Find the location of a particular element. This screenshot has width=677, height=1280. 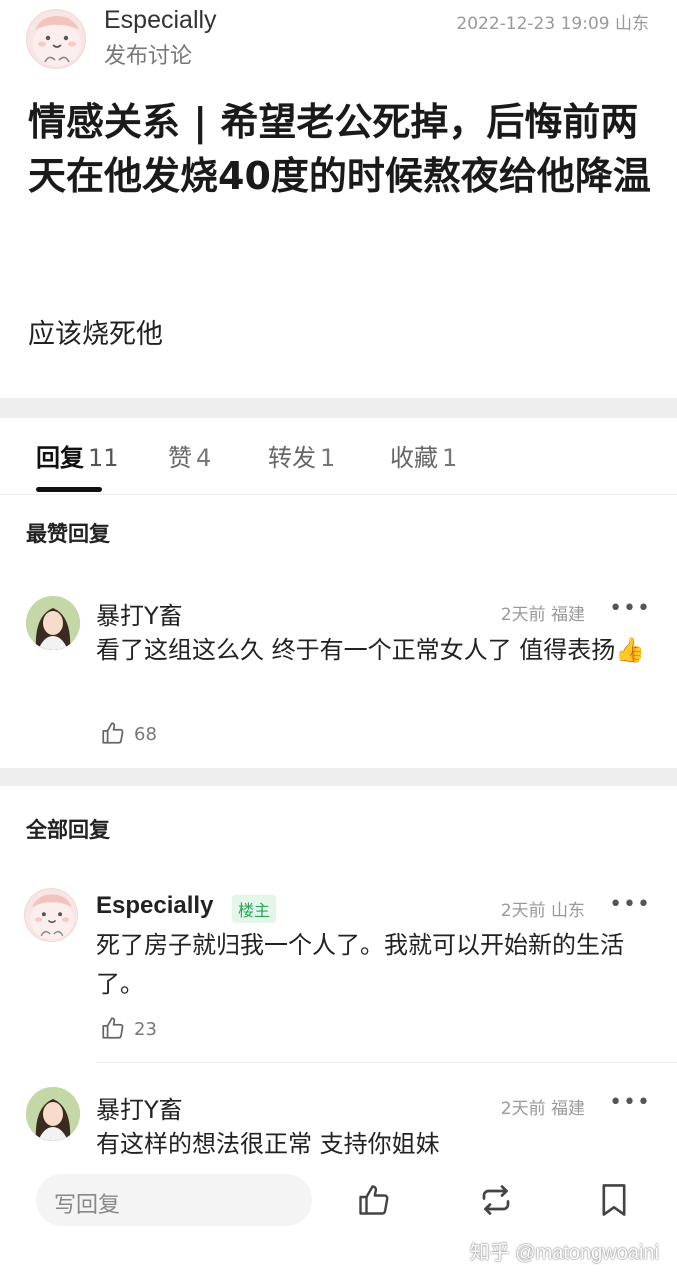

tab-likes-label: 赞 is located at coordinates (180, 458).